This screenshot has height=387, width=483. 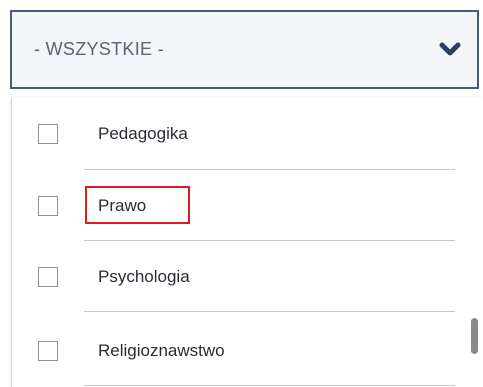 What do you see at coordinates (450, 50) in the screenshot?
I see `chevron-down-icon` at bounding box center [450, 50].